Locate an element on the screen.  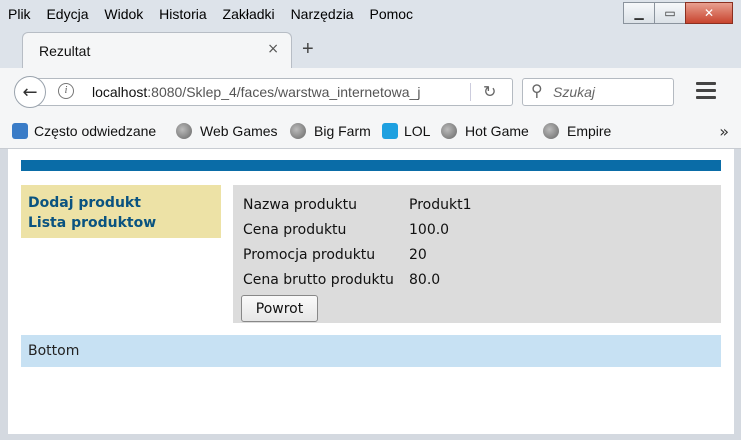
product-promotion-row: Promocja produktu 20 is located at coordinates (335, 255).